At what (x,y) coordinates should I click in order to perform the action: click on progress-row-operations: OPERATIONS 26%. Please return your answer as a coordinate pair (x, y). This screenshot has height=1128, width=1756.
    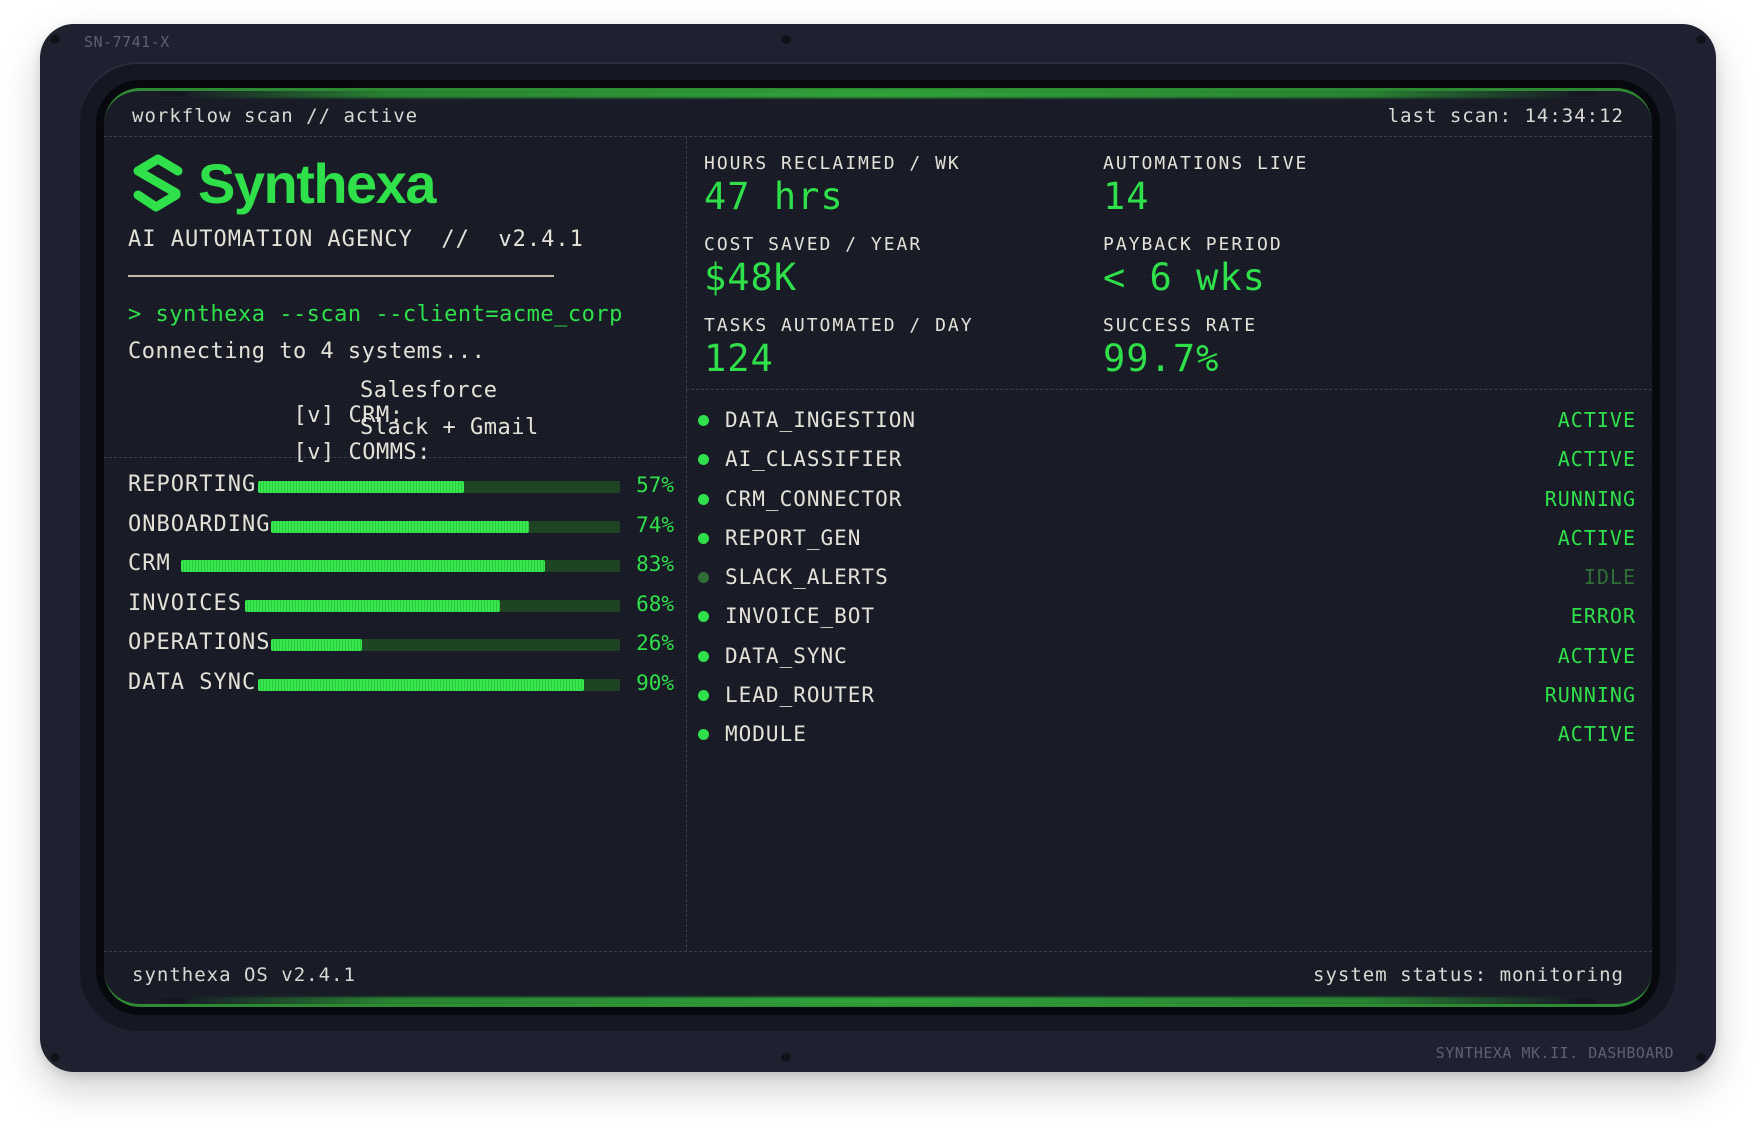
    Looking at the image, I should click on (401, 649).